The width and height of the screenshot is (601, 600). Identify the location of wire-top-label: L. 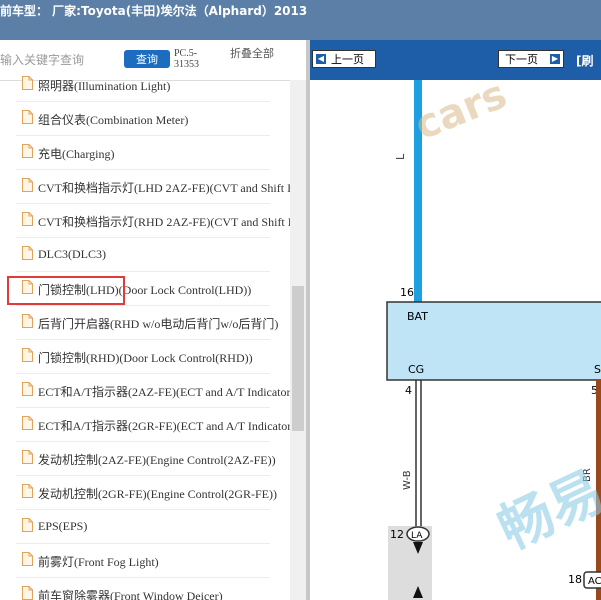
(400, 156).